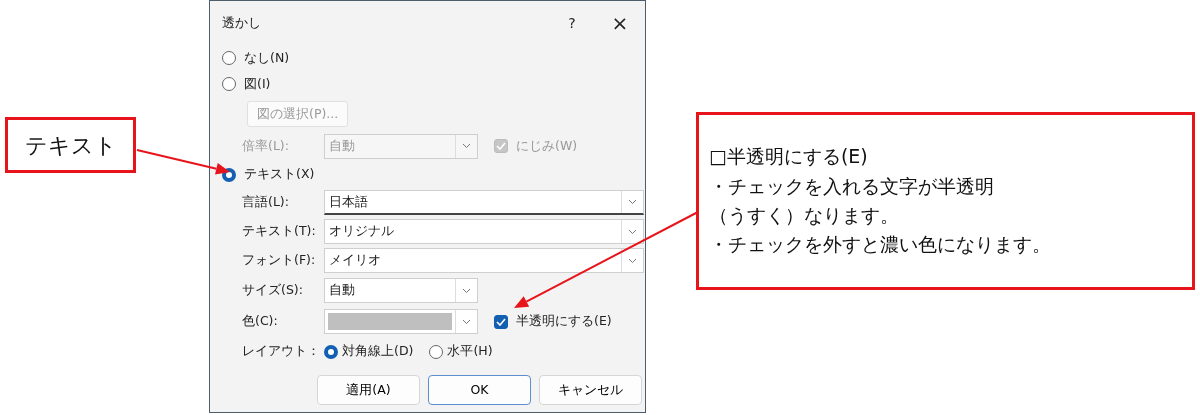 This screenshot has height=415, width=1200. I want to click on radio-label: 図(I), so click(257, 83).